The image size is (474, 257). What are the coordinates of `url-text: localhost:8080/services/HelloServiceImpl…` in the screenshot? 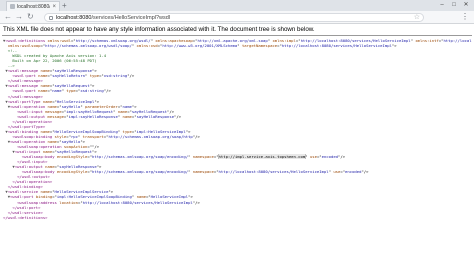 It's located at (113, 18).